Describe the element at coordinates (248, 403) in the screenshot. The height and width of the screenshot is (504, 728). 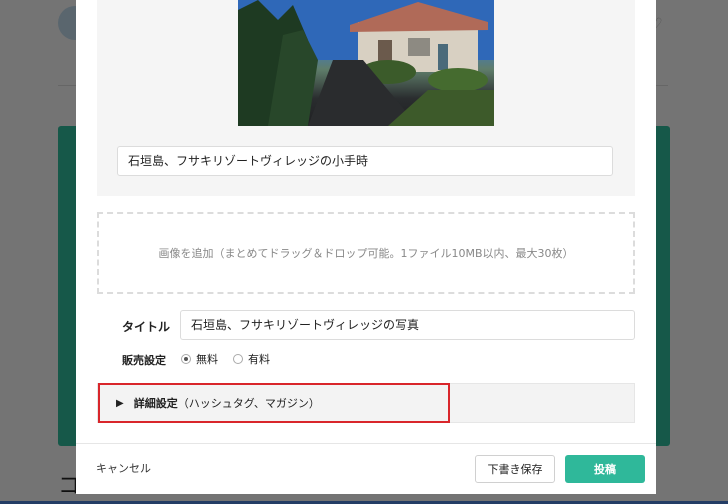
I see `details-label-rest: （ハッシュタグ、マガジン）` at that location.